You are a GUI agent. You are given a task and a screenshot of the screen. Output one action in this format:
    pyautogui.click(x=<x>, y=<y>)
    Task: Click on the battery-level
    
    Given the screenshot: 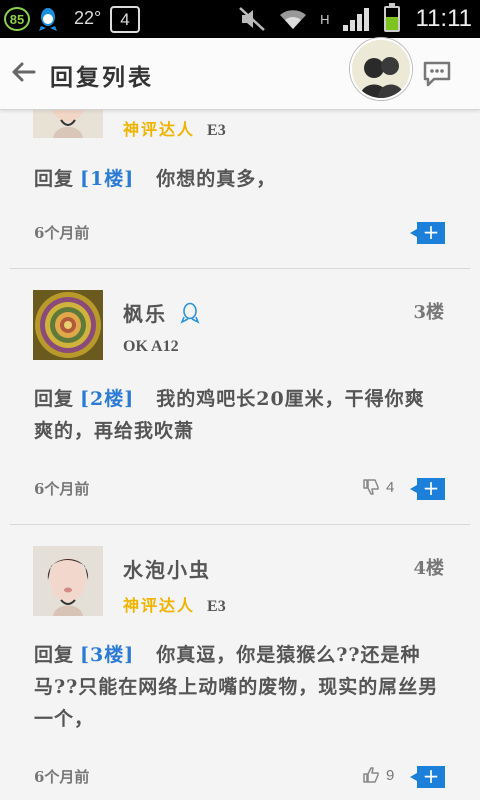 What is the action you would take?
    pyautogui.click(x=391, y=23)
    